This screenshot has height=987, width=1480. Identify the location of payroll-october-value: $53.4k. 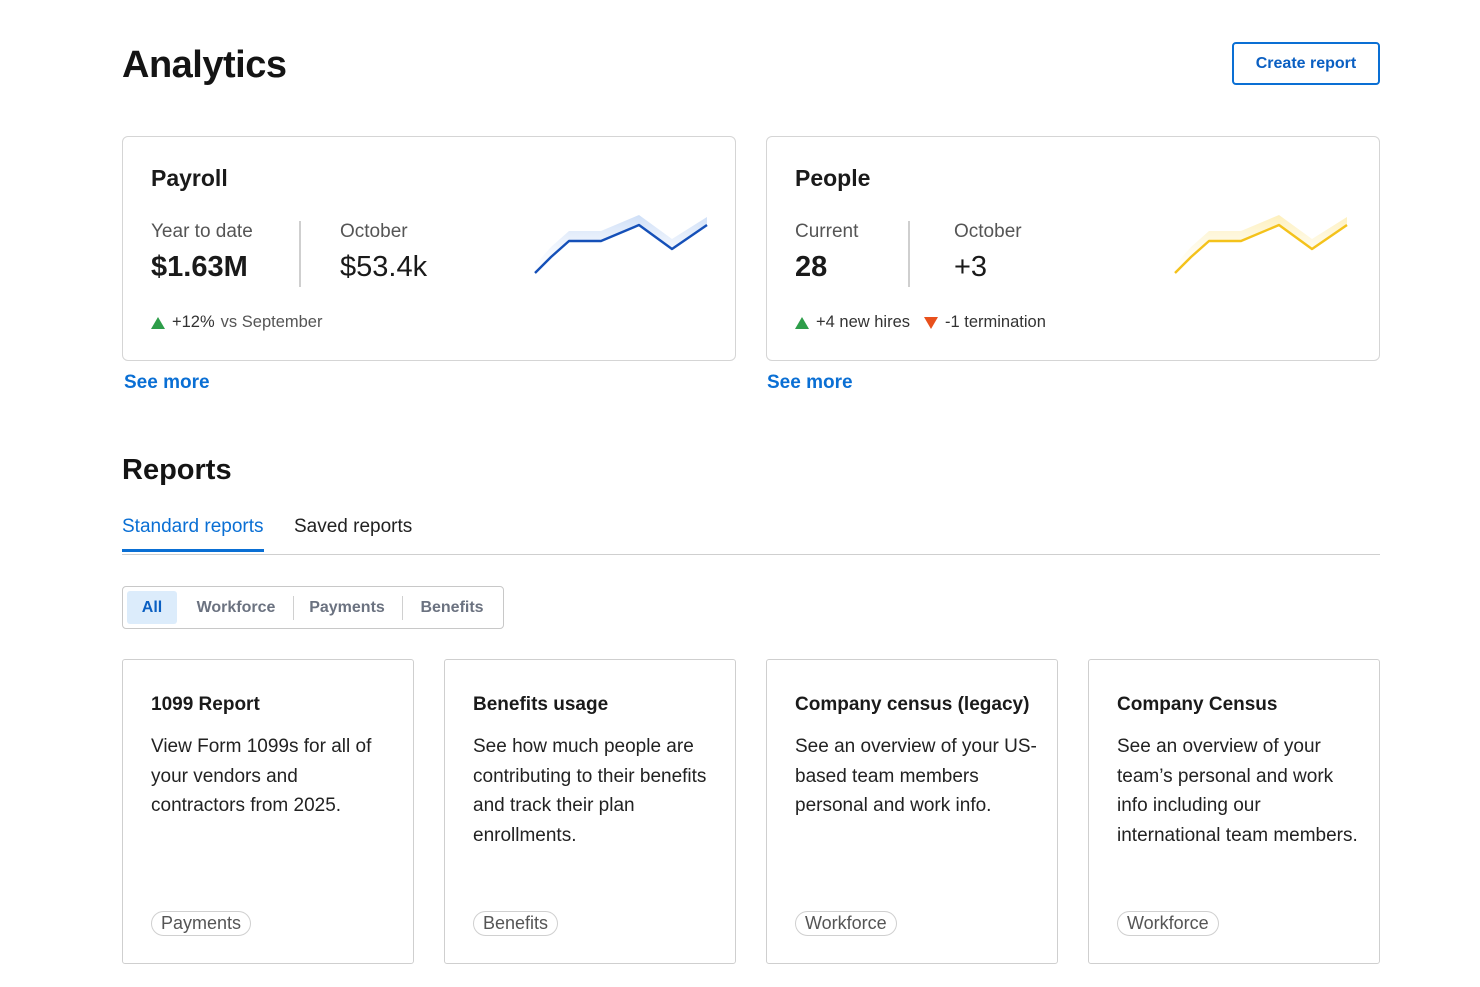
(384, 267).